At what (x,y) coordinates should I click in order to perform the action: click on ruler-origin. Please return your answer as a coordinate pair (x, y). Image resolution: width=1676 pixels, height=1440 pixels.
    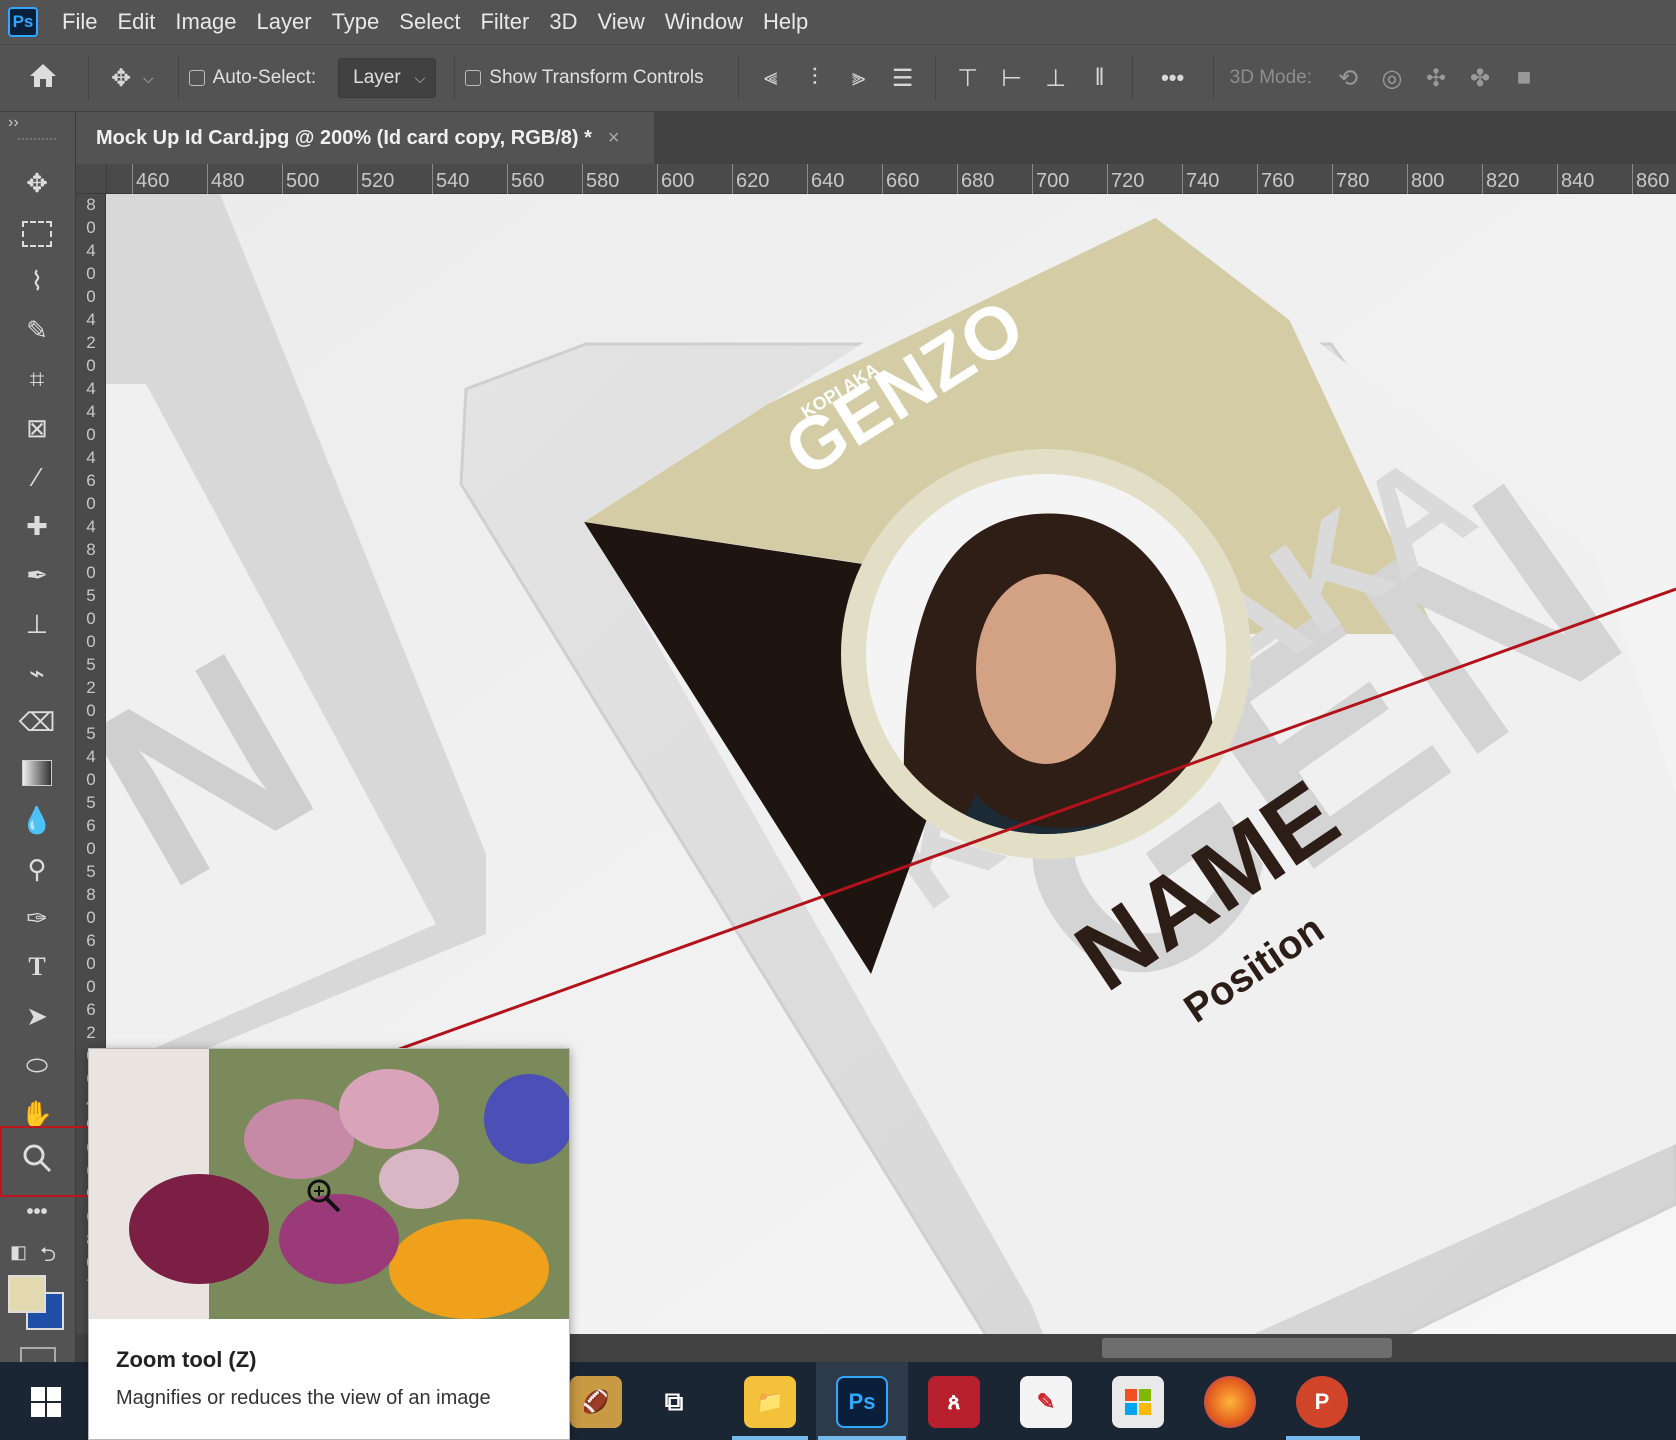
    Looking at the image, I should click on (91, 178).